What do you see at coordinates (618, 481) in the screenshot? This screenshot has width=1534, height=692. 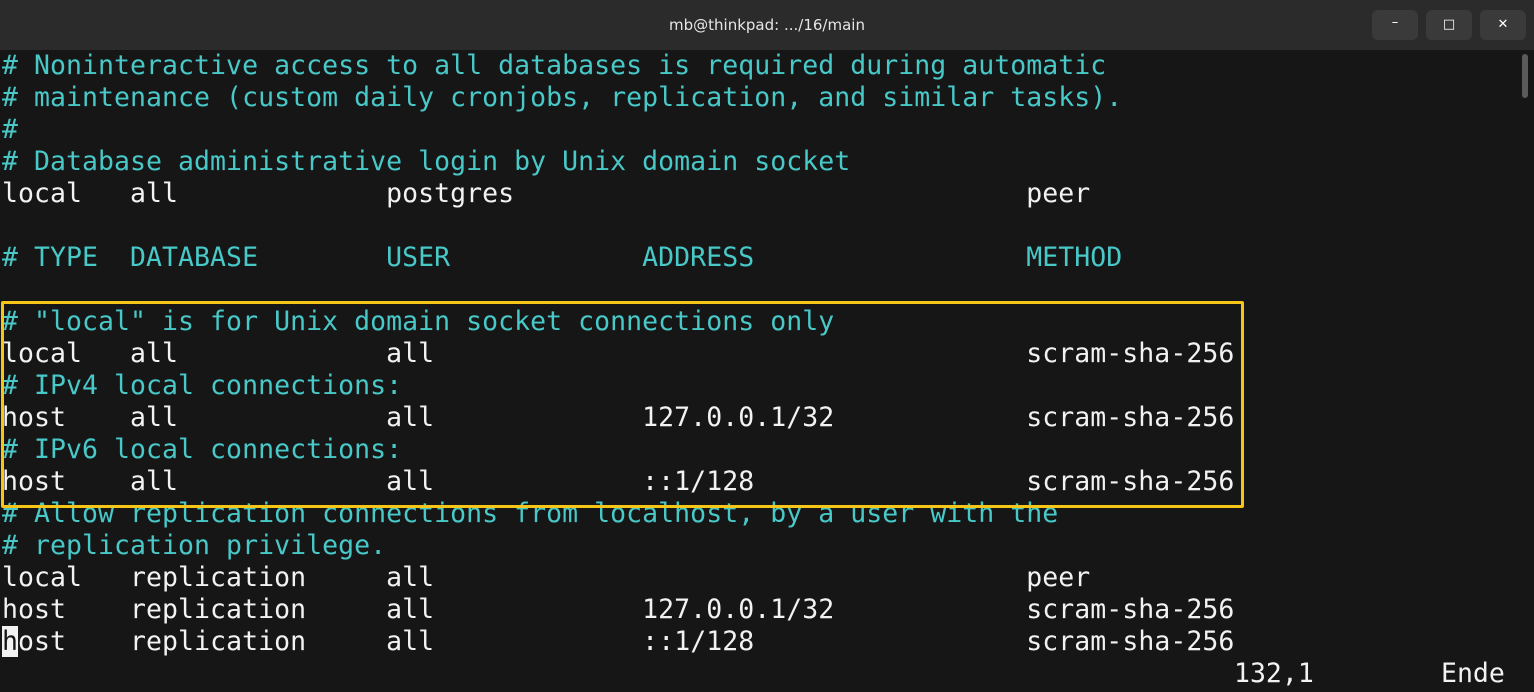 I see `editor-line-config: host all all ::1/128 scram-sha-256` at bounding box center [618, 481].